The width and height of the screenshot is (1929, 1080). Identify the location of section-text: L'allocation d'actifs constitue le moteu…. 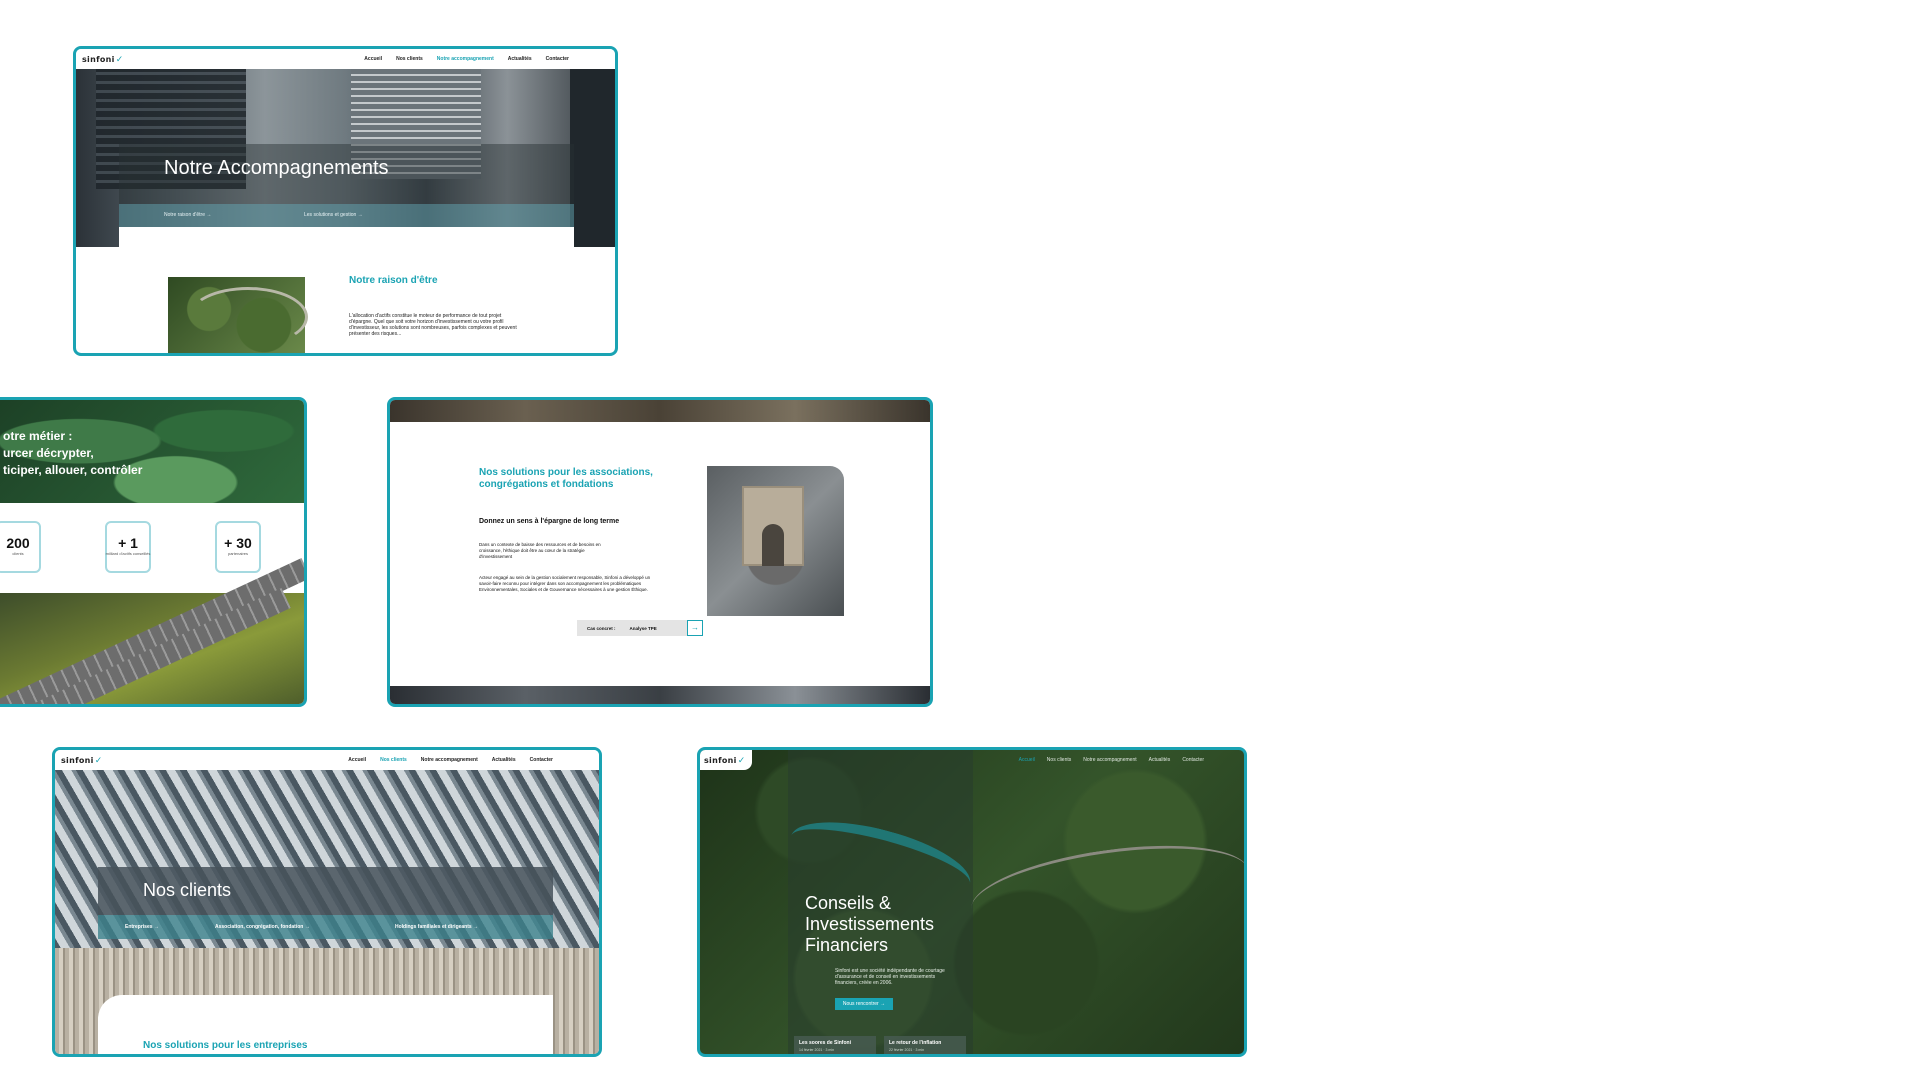
(433, 325).